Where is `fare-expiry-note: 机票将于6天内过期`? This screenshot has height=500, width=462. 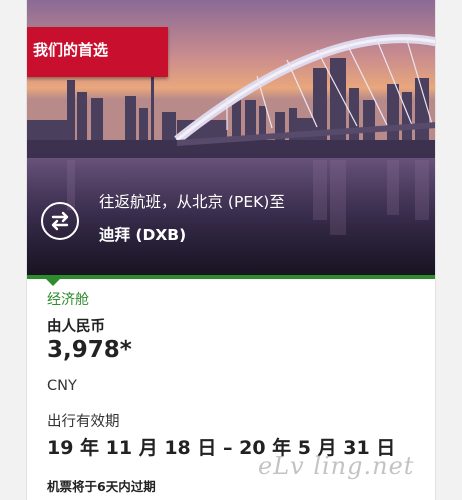 fare-expiry-note: 机票将于6天内过期 is located at coordinates (101, 486).